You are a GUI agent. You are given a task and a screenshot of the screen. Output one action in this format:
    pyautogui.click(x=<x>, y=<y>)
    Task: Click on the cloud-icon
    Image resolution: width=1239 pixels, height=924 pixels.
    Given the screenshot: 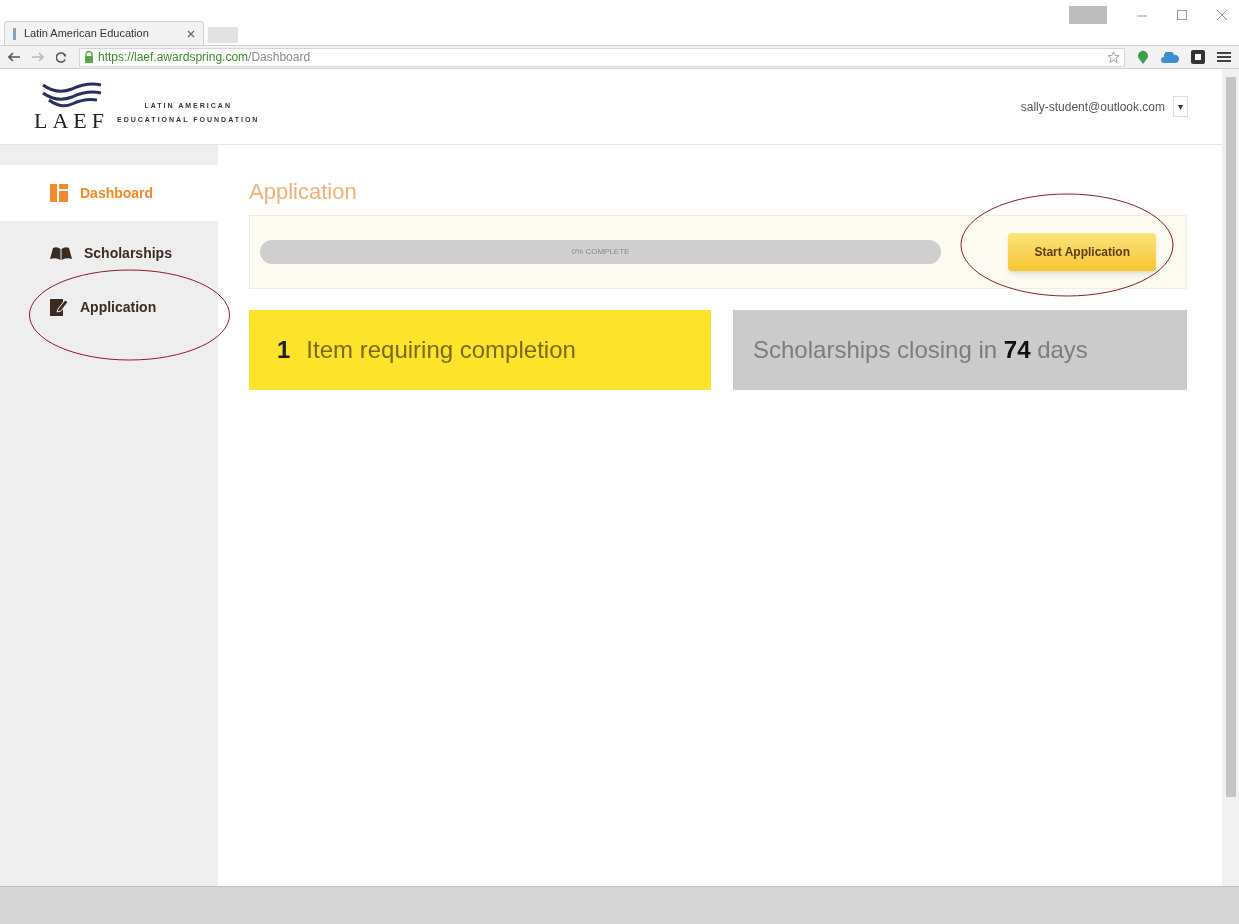 What is the action you would take?
    pyautogui.click(x=1170, y=57)
    